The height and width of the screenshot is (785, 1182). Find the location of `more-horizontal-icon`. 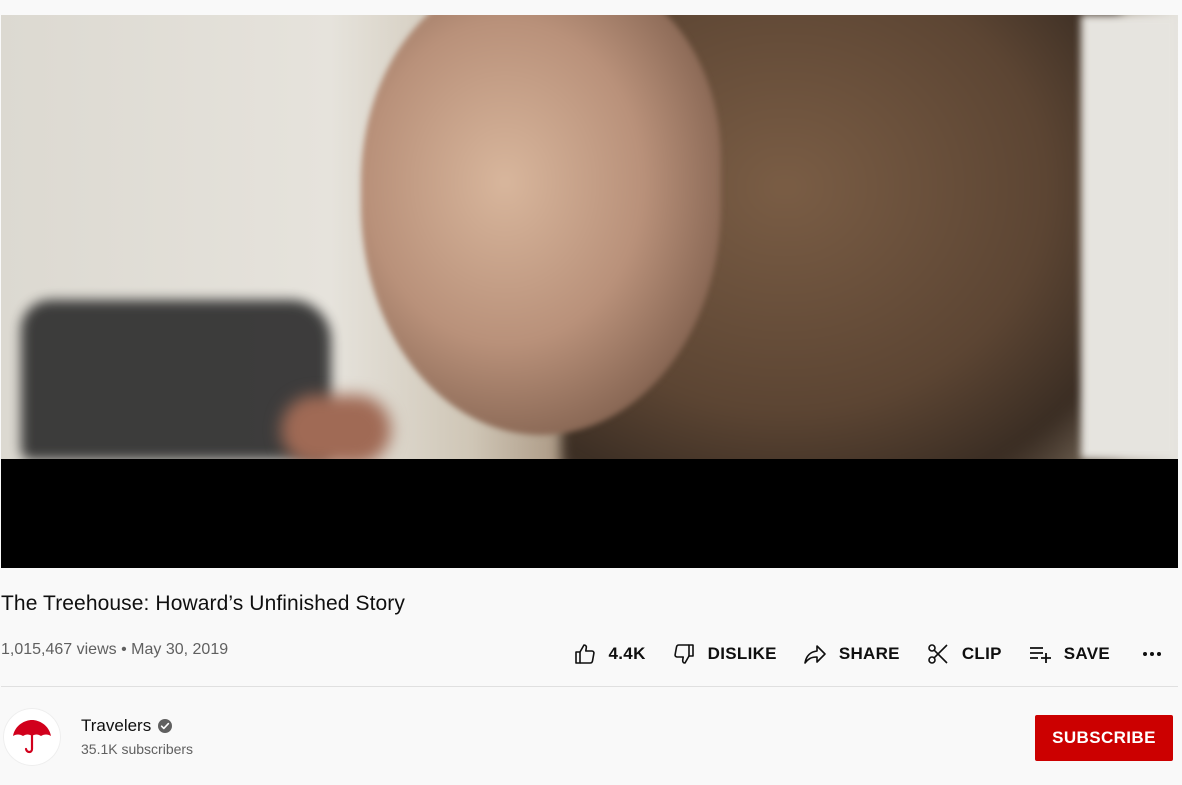

more-horizontal-icon is located at coordinates (1152, 654).